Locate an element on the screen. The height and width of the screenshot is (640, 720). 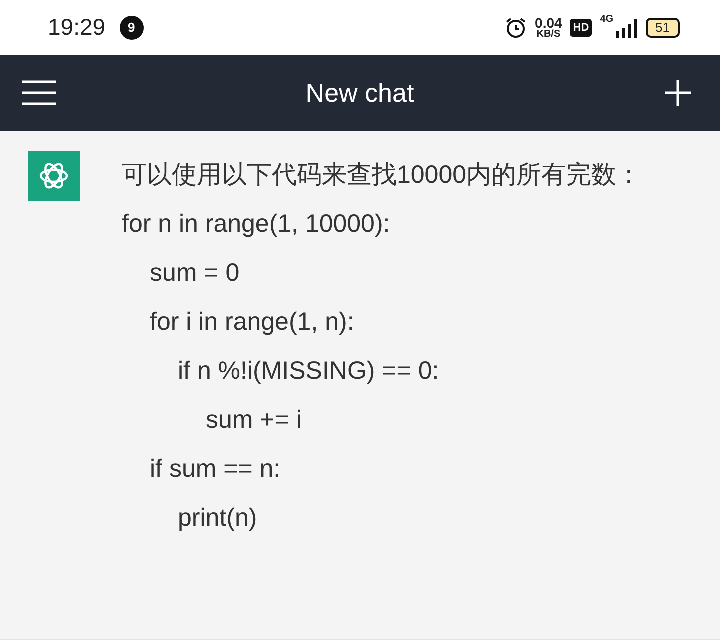
code-line: if sum == n: is located at coordinates (215, 469).